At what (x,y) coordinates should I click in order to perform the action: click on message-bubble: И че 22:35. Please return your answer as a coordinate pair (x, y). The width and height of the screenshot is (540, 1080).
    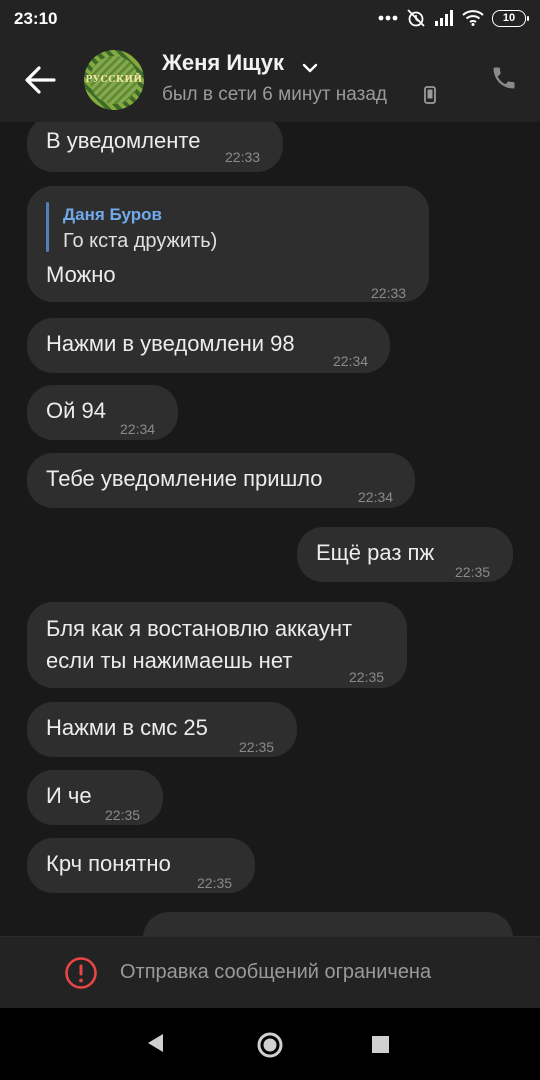
    Looking at the image, I should click on (95, 797).